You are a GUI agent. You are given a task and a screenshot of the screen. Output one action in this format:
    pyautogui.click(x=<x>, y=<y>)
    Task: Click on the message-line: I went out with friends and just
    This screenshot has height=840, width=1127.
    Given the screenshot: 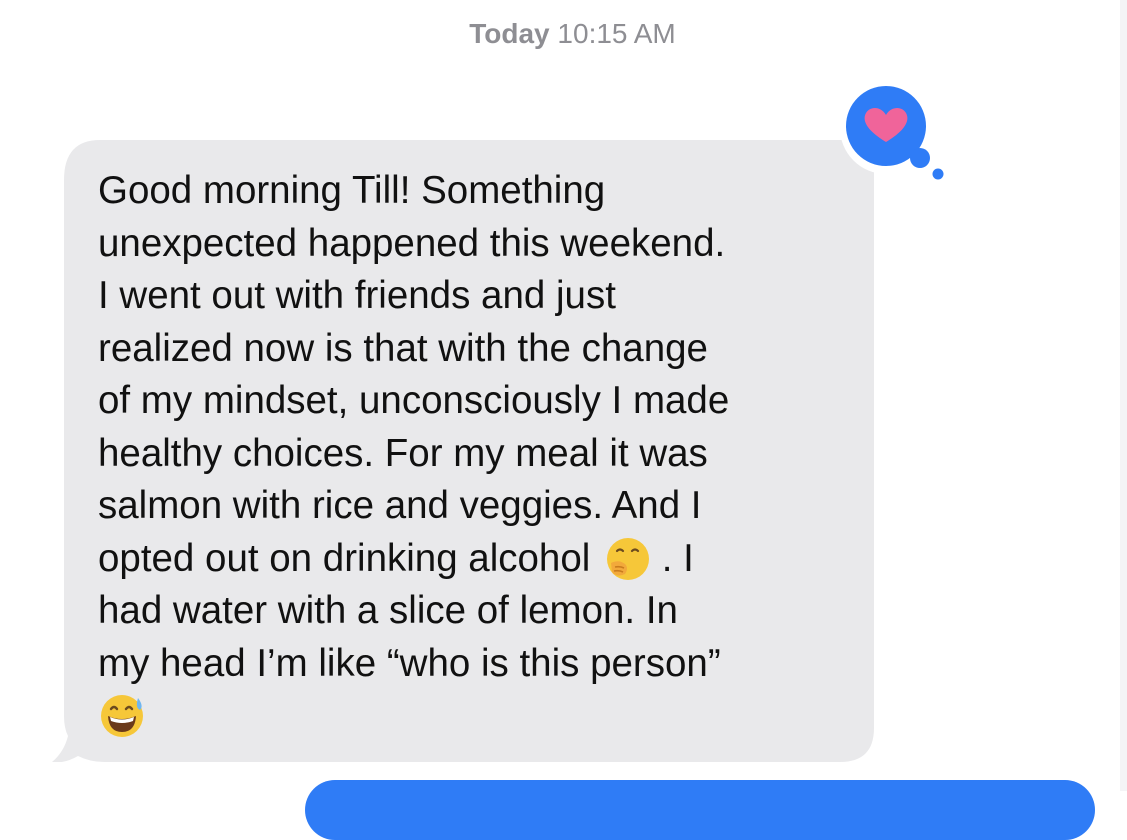 What is the action you would take?
    pyautogui.click(x=357, y=295)
    